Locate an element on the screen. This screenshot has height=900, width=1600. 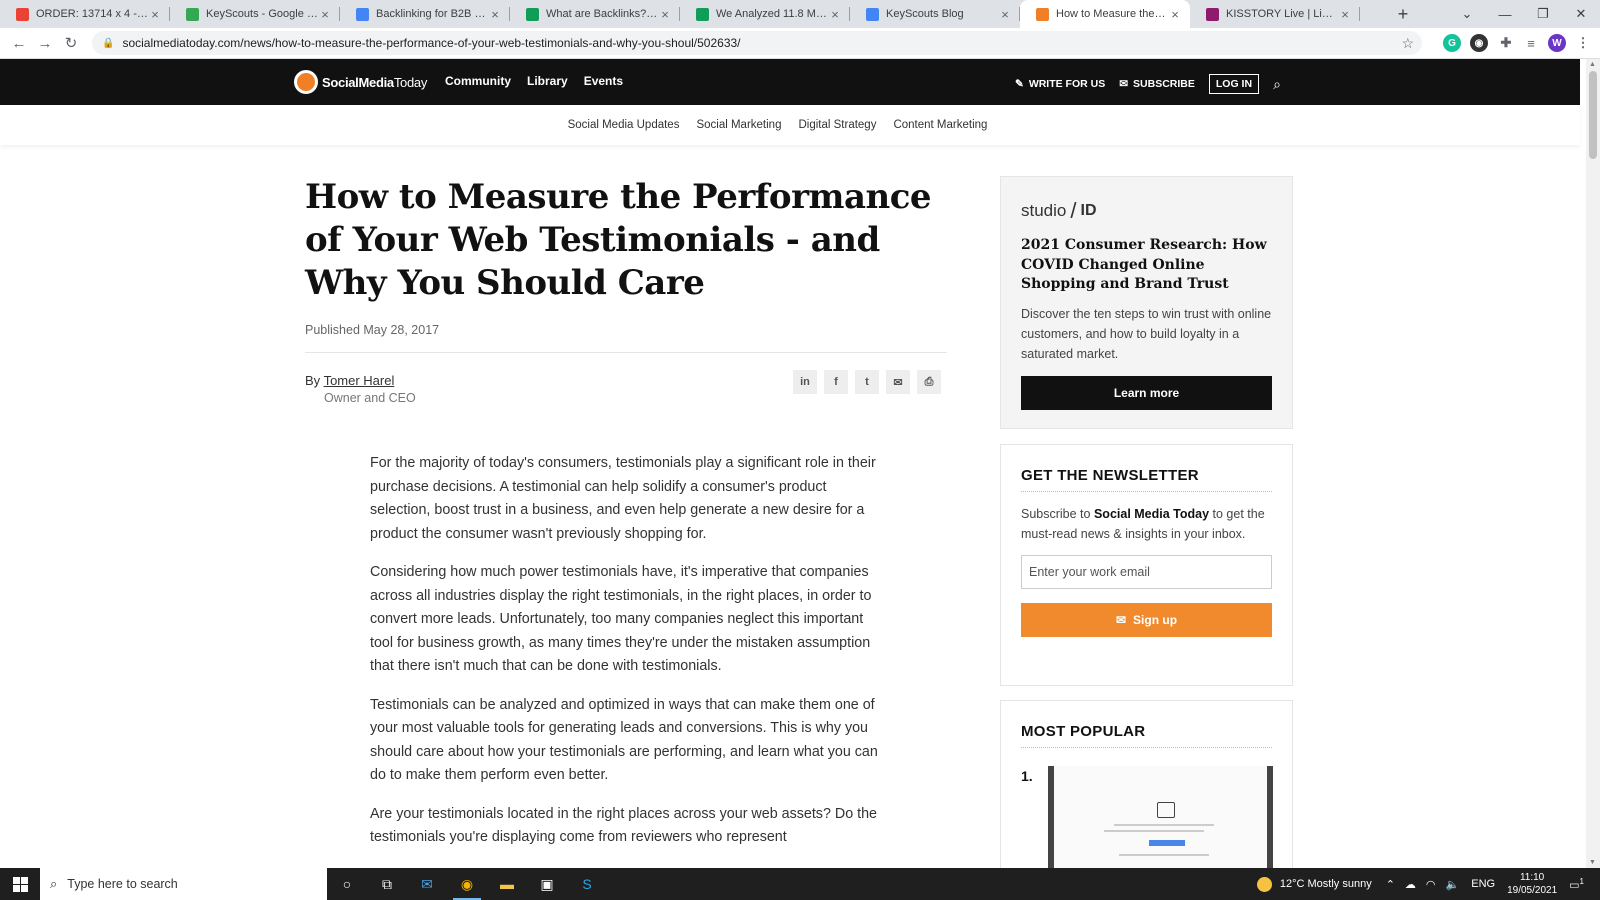
browser-tab: What are Backlinks? And H× is located at coordinates (595, 14).